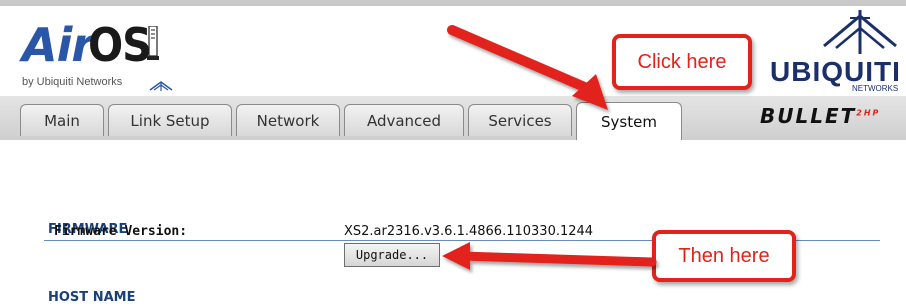  I want to click on arrow-to-upgrade-button, so click(557, 259).